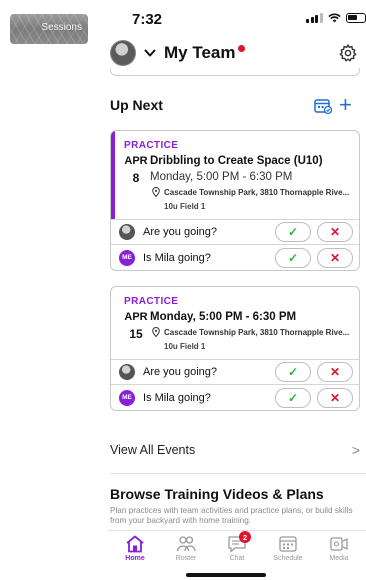 The height and width of the screenshot is (580, 366). I want to click on chat-unread-badge: 2, so click(245, 537).